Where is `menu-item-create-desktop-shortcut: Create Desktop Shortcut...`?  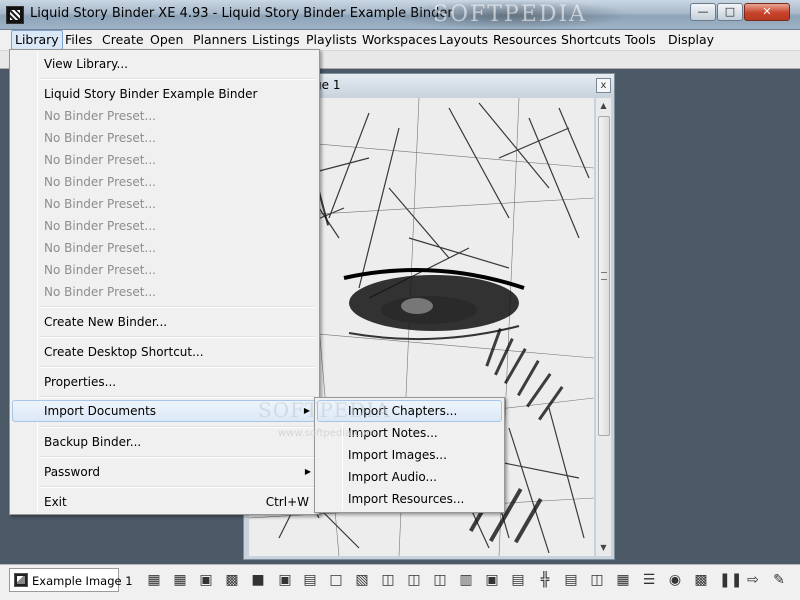 menu-item-create-desktop-shortcut: Create Desktop Shortcut... is located at coordinates (164, 352).